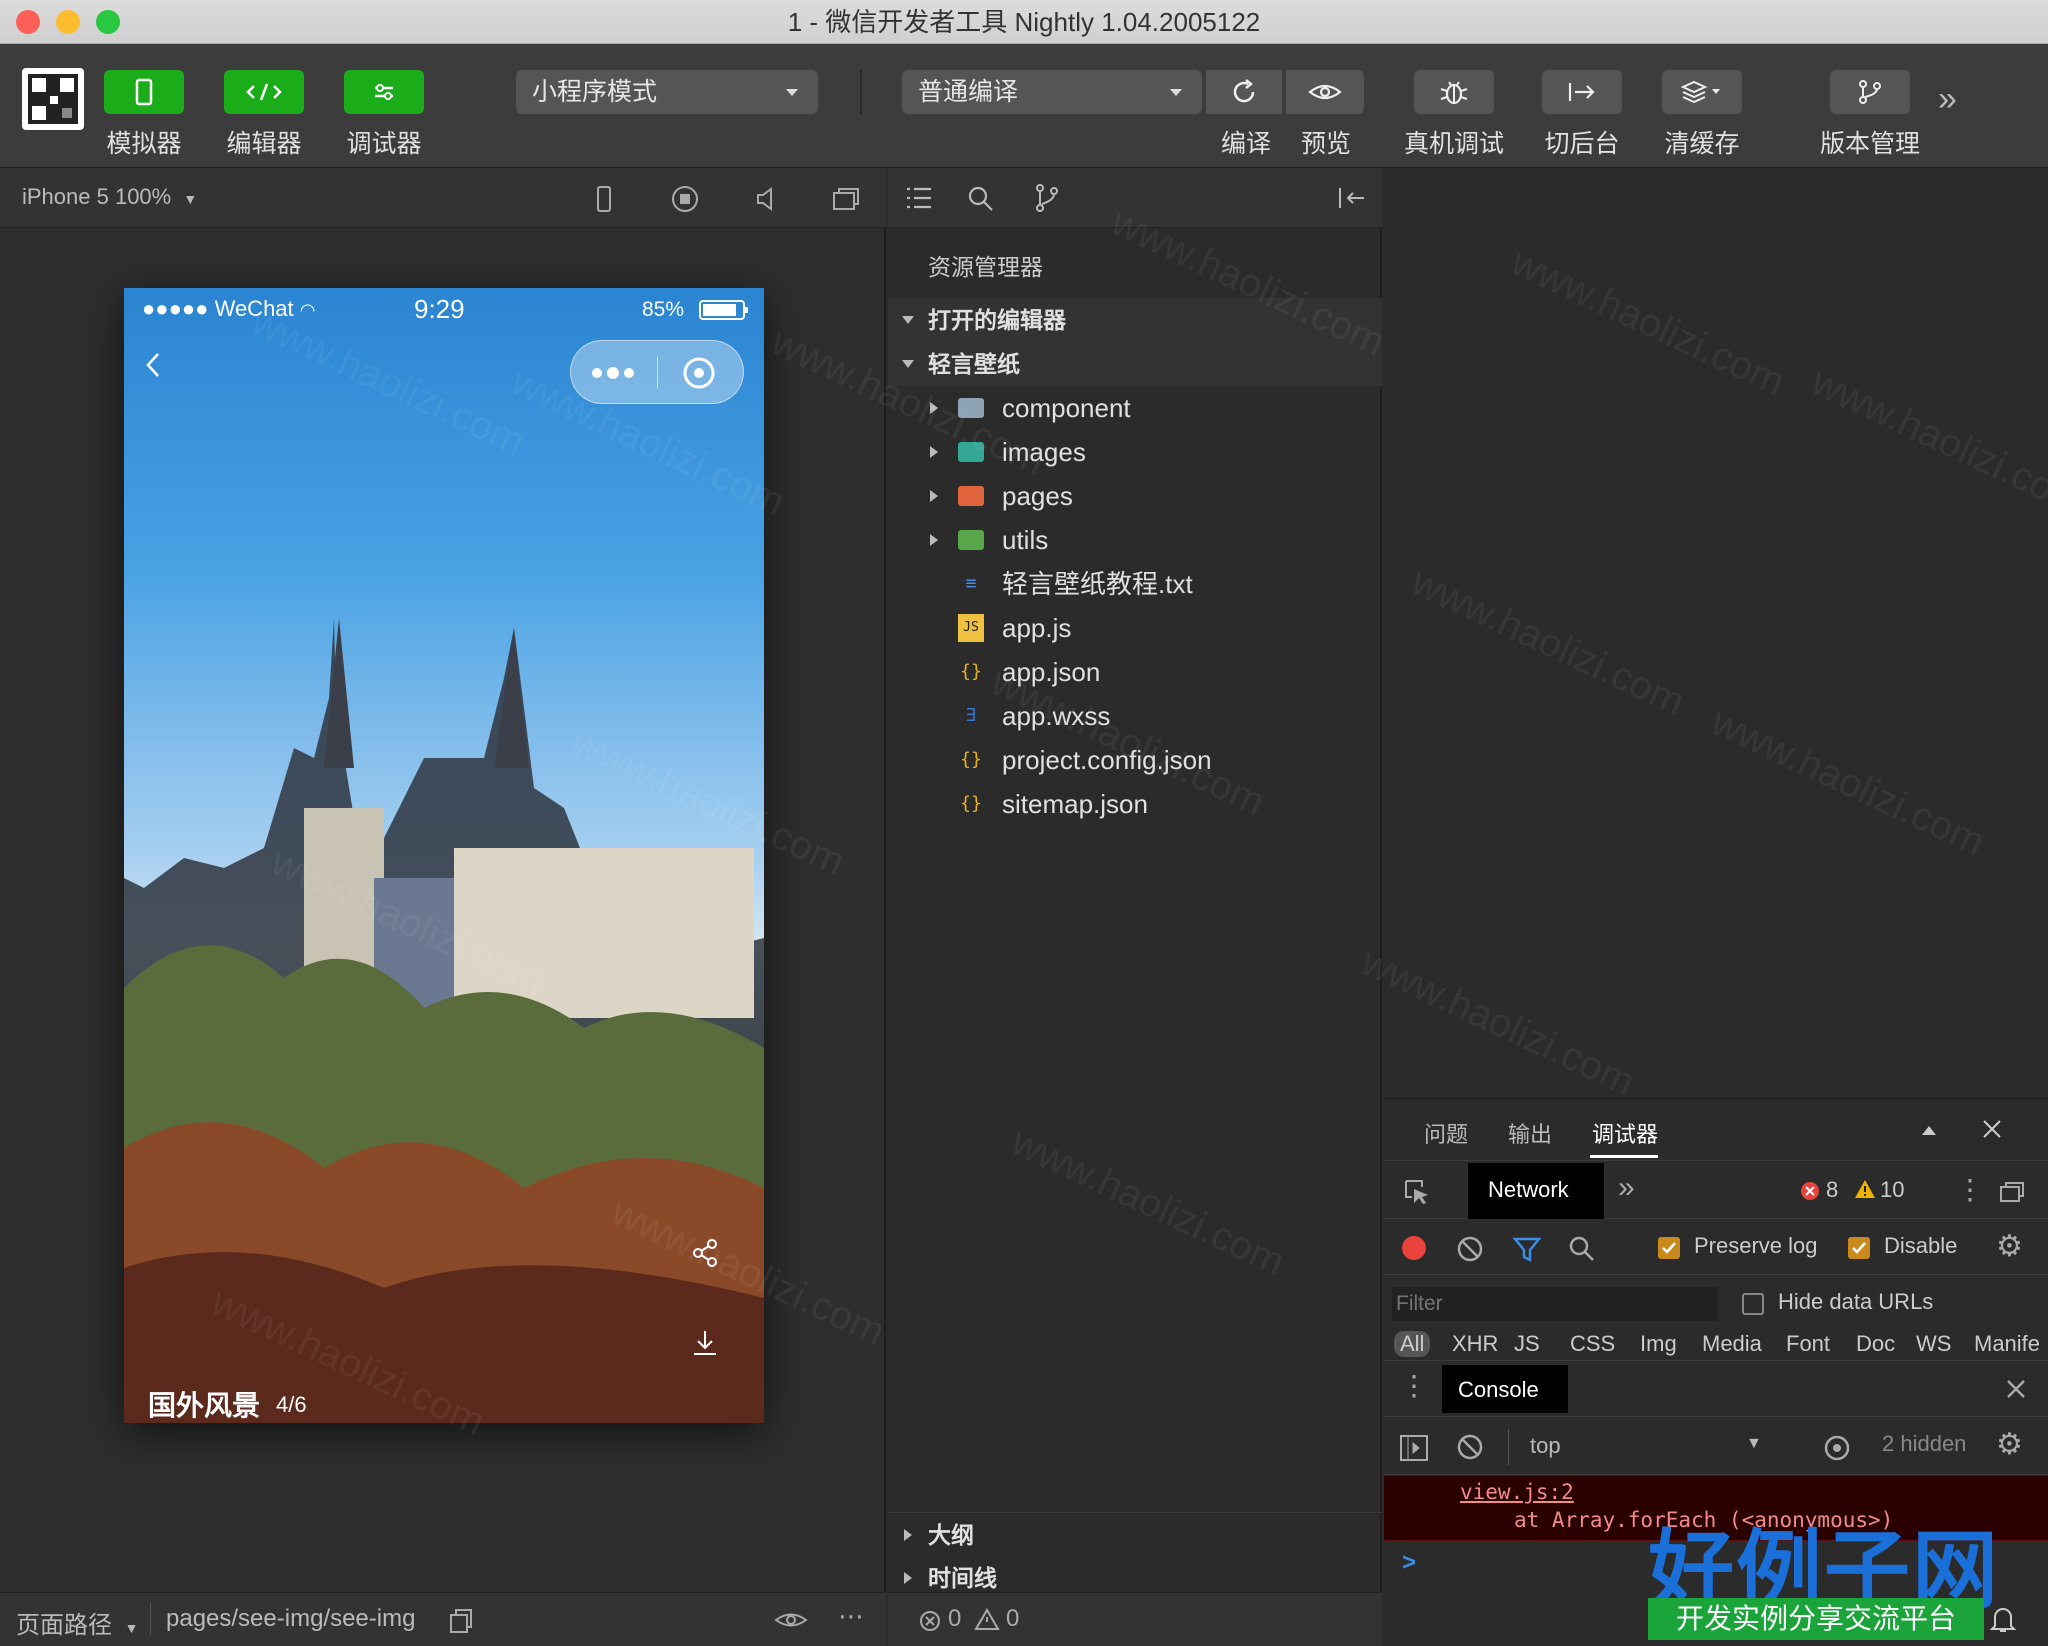 This screenshot has height=1646, width=2048. Describe the element at coordinates (1475, 1344) in the screenshot. I see `type-filter-xhr: XHR` at that location.